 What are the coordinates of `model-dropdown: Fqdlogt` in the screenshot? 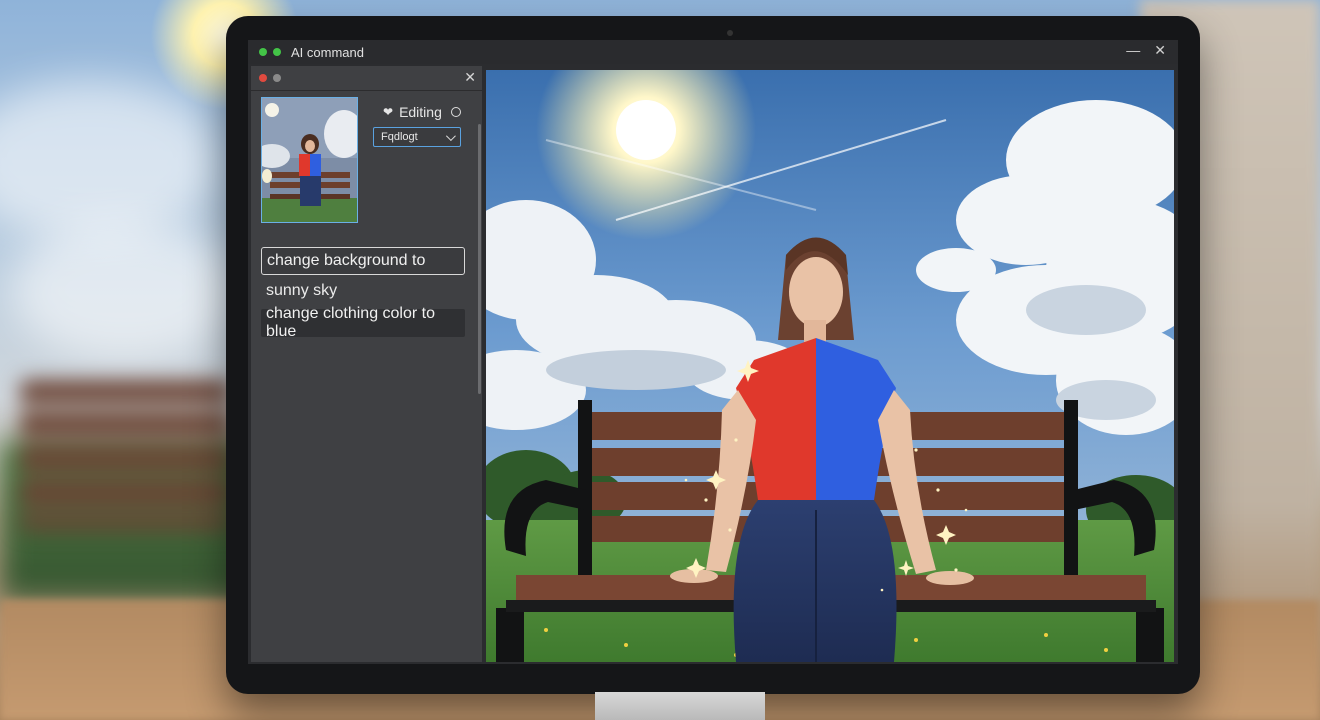 It's located at (417, 137).